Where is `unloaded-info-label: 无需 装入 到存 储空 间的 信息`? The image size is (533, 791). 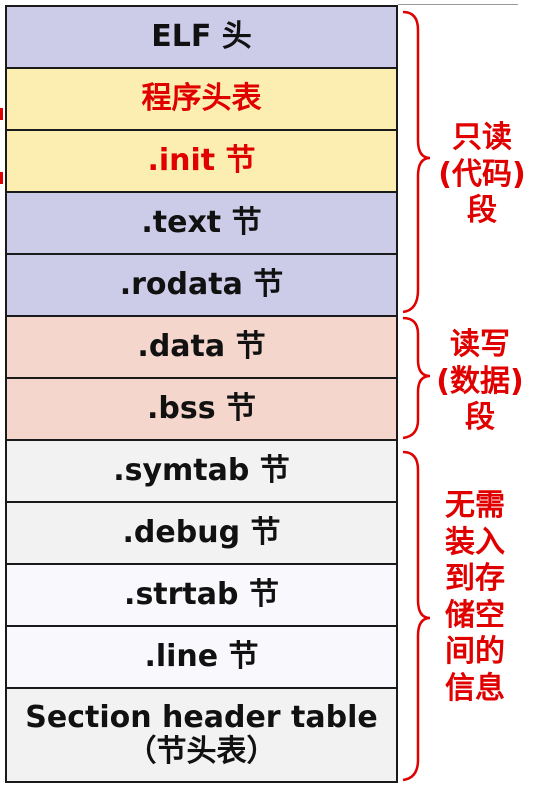
unloaded-info-label: 无需 装入 到存 储空 间的 信息 is located at coordinates (475, 598).